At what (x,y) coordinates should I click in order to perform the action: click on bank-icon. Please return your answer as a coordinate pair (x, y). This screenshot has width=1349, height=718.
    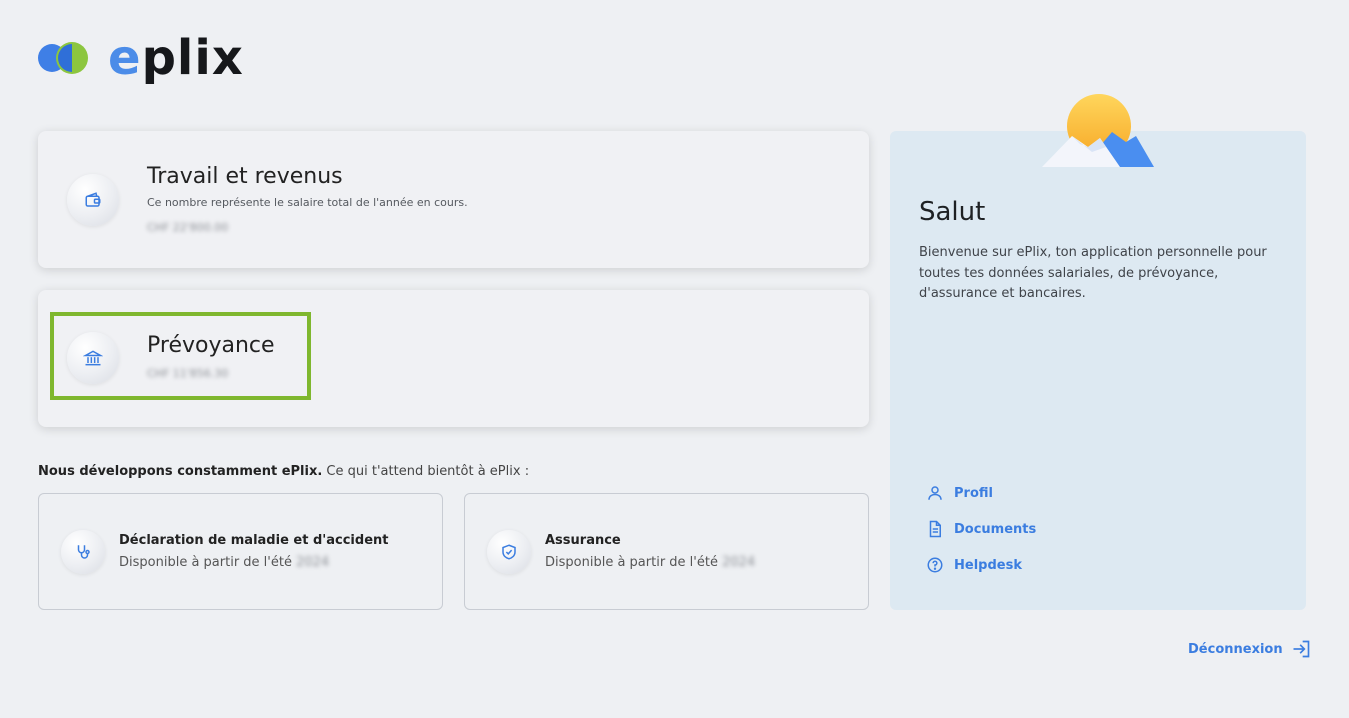
    Looking at the image, I should click on (93, 358).